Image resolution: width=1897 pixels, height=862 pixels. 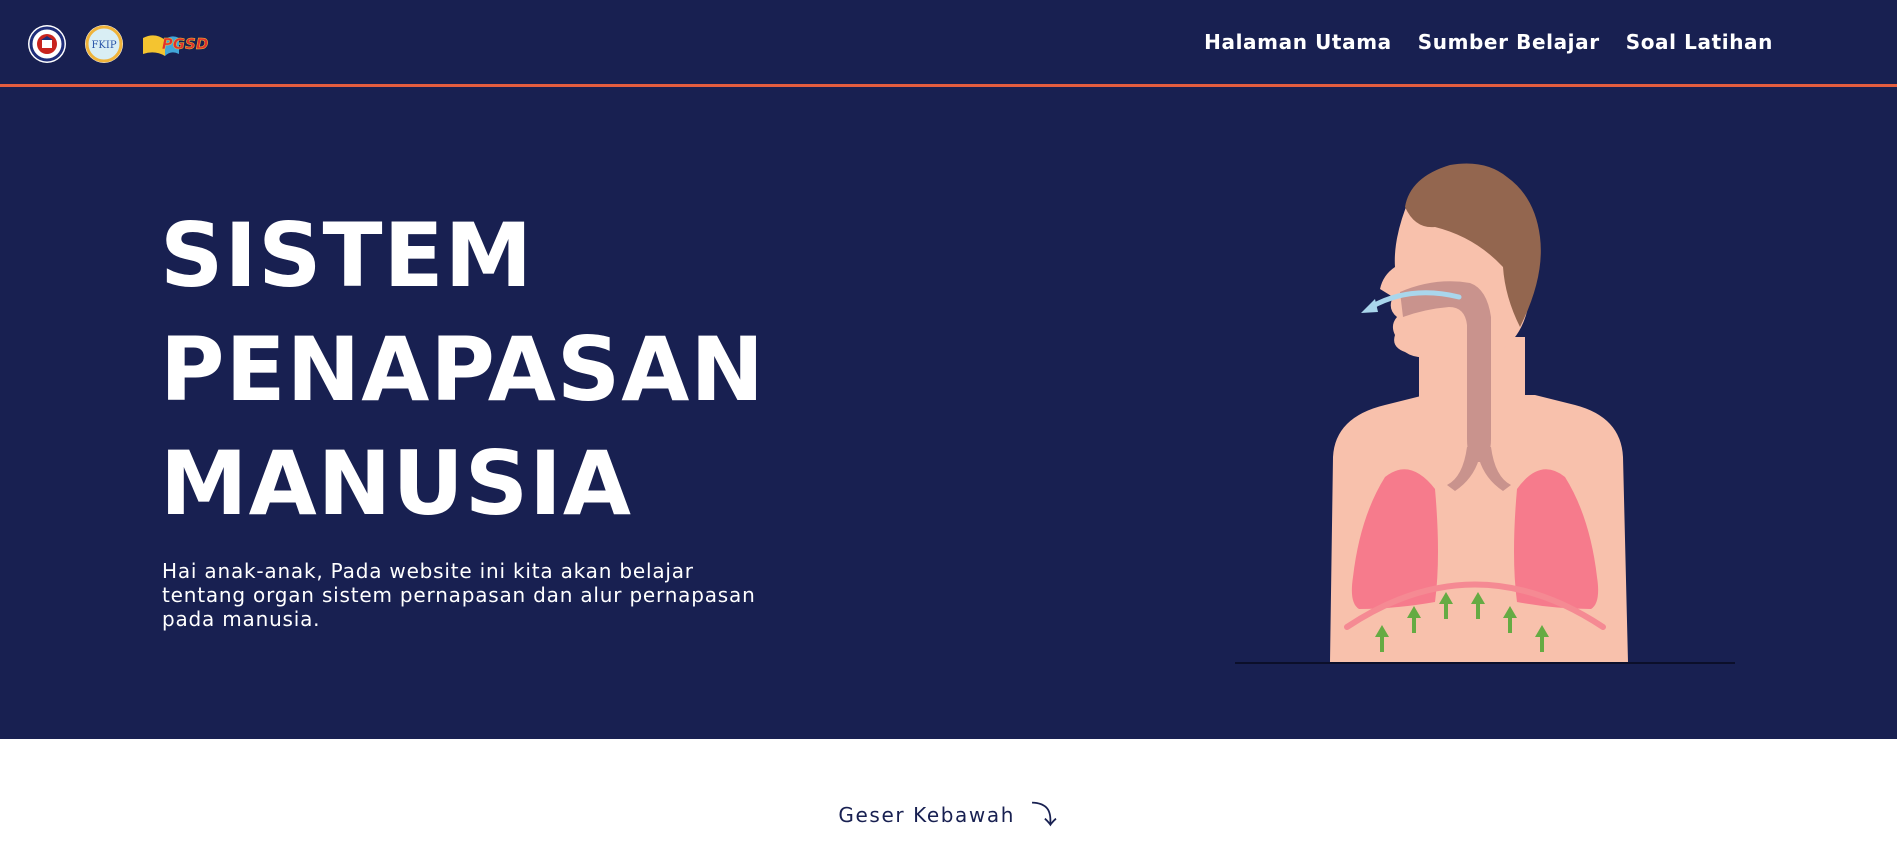 What do you see at coordinates (1699, 42) in the screenshot?
I see `nav-link-soal-latihan: Soal Latihan` at bounding box center [1699, 42].